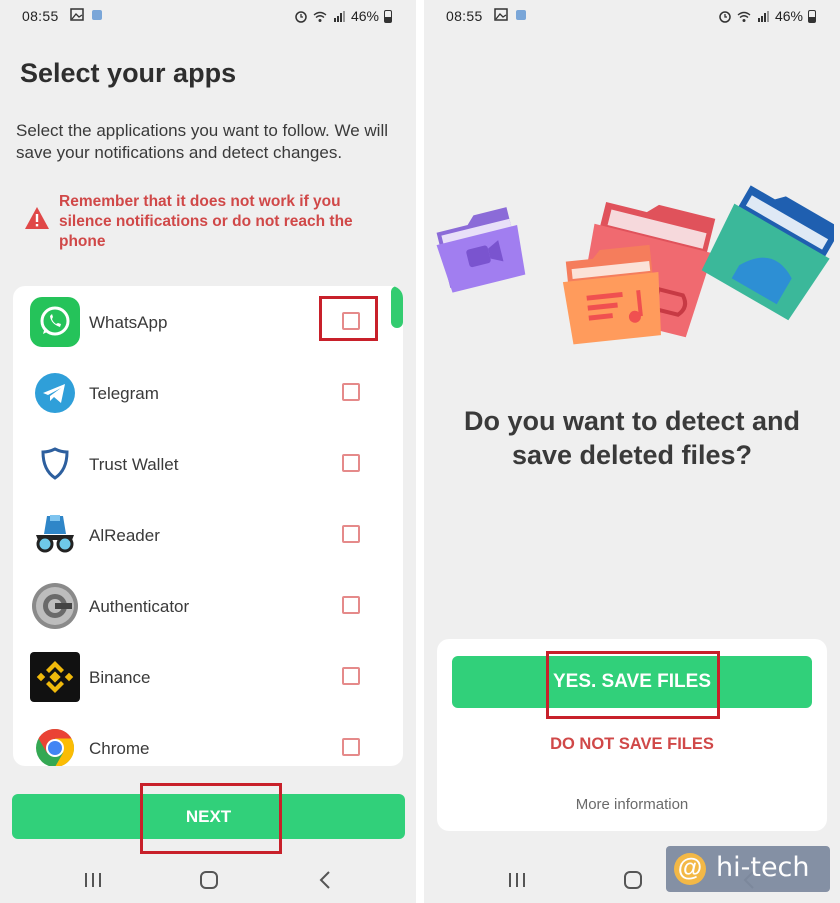 This screenshot has height=903, width=840. What do you see at coordinates (55, 322) in the screenshot?
I see `whatsapp-icon` at bounding box center [55, 322].